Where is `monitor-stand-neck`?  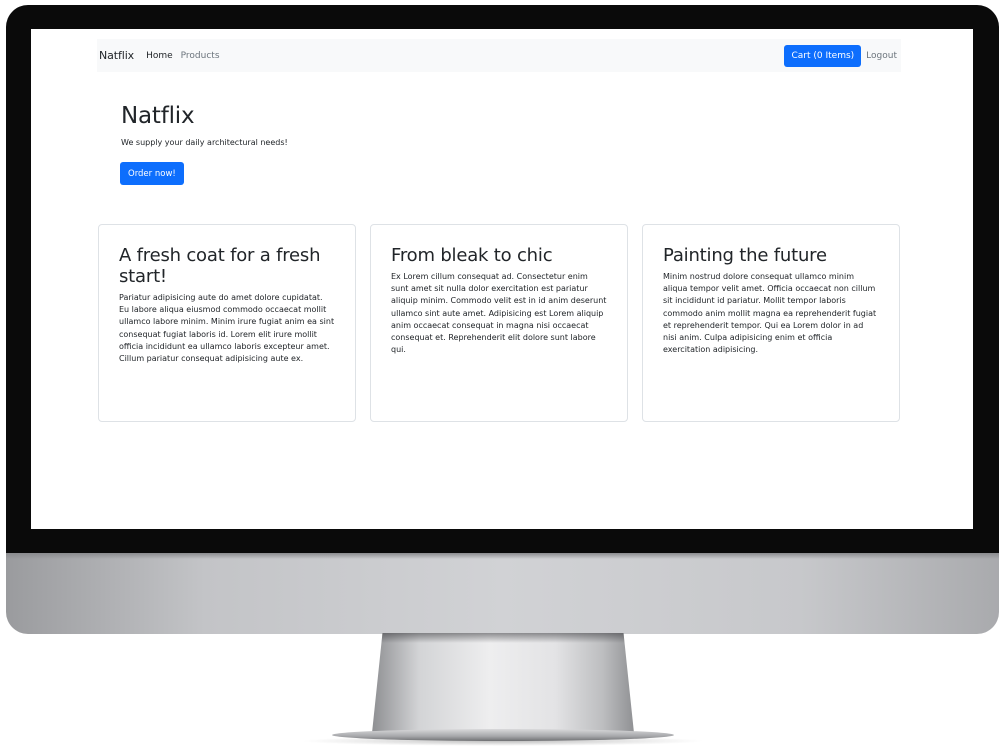
monitor-stand-neck is located at coordinates (503, 683).